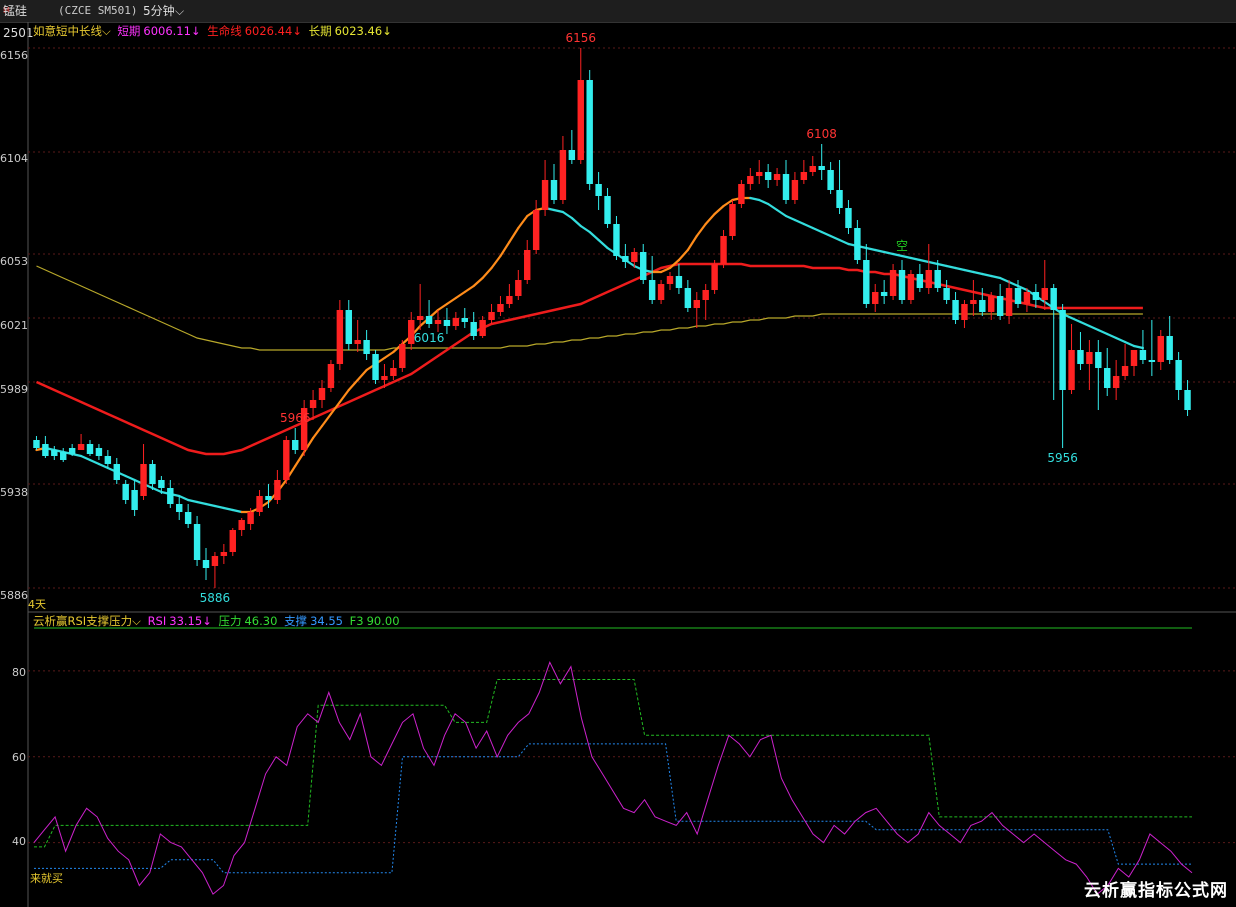  Describe the element at coordinates (1156, 891) in the screenshot. I see `watermark: 云析赢指标公式网` at that location.